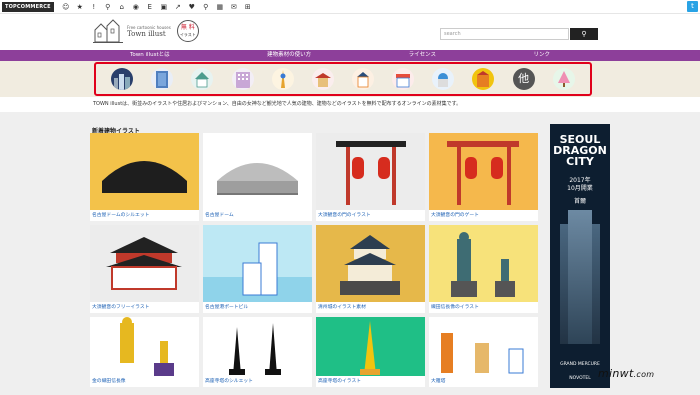 This screenshot has width=700, height=395. Describe the element at coordinates (523, 79) in the screenshot. I see `category-other-icon: 他` at that location.